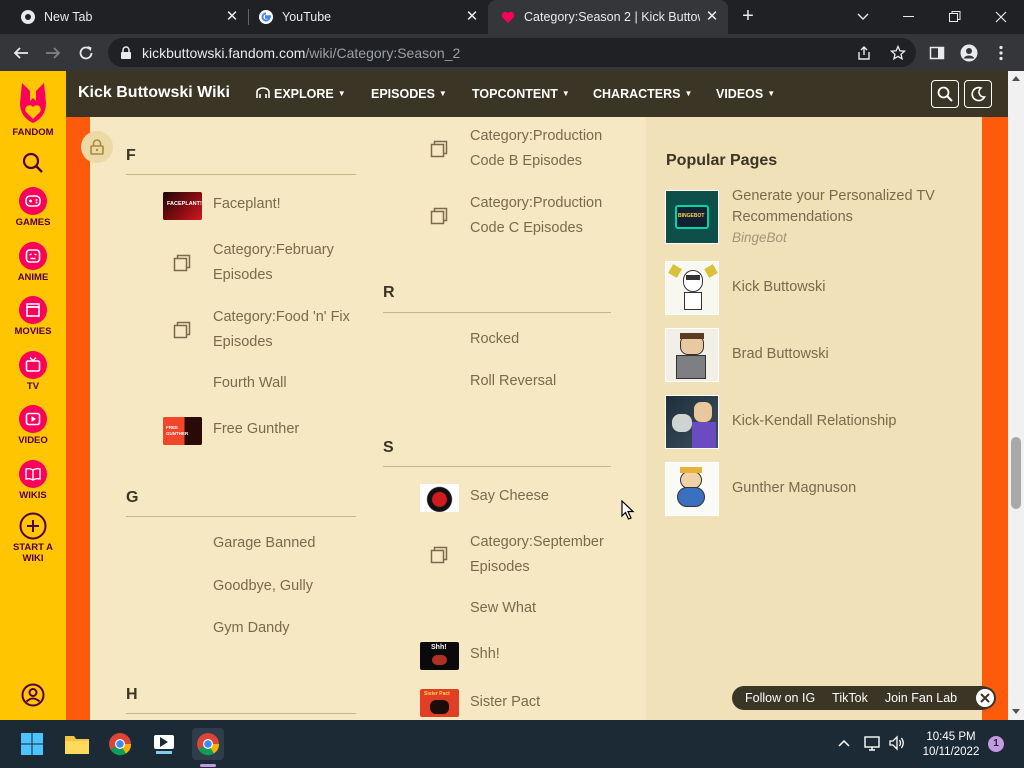 The image size is (1024, 768). What do you see at coordinates (250, 383) in the screenshot?
I see `category-item-fourth-wall: Fourth Wall` at bounding box center [250, 383].